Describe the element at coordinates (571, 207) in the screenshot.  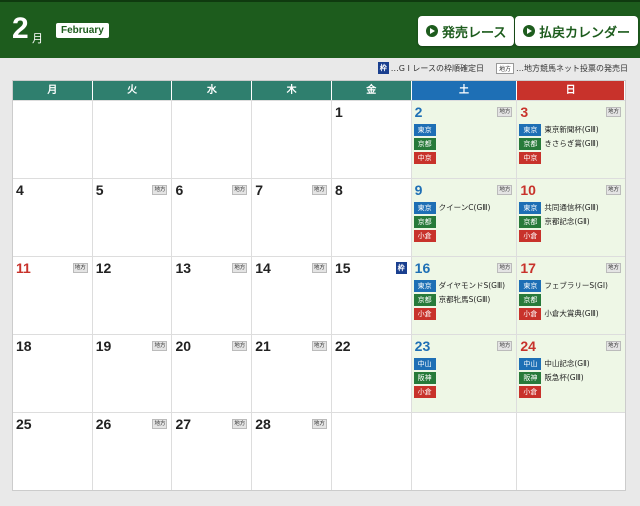
I see `race-name: 共同通信杯(GⅢ)` at that location.